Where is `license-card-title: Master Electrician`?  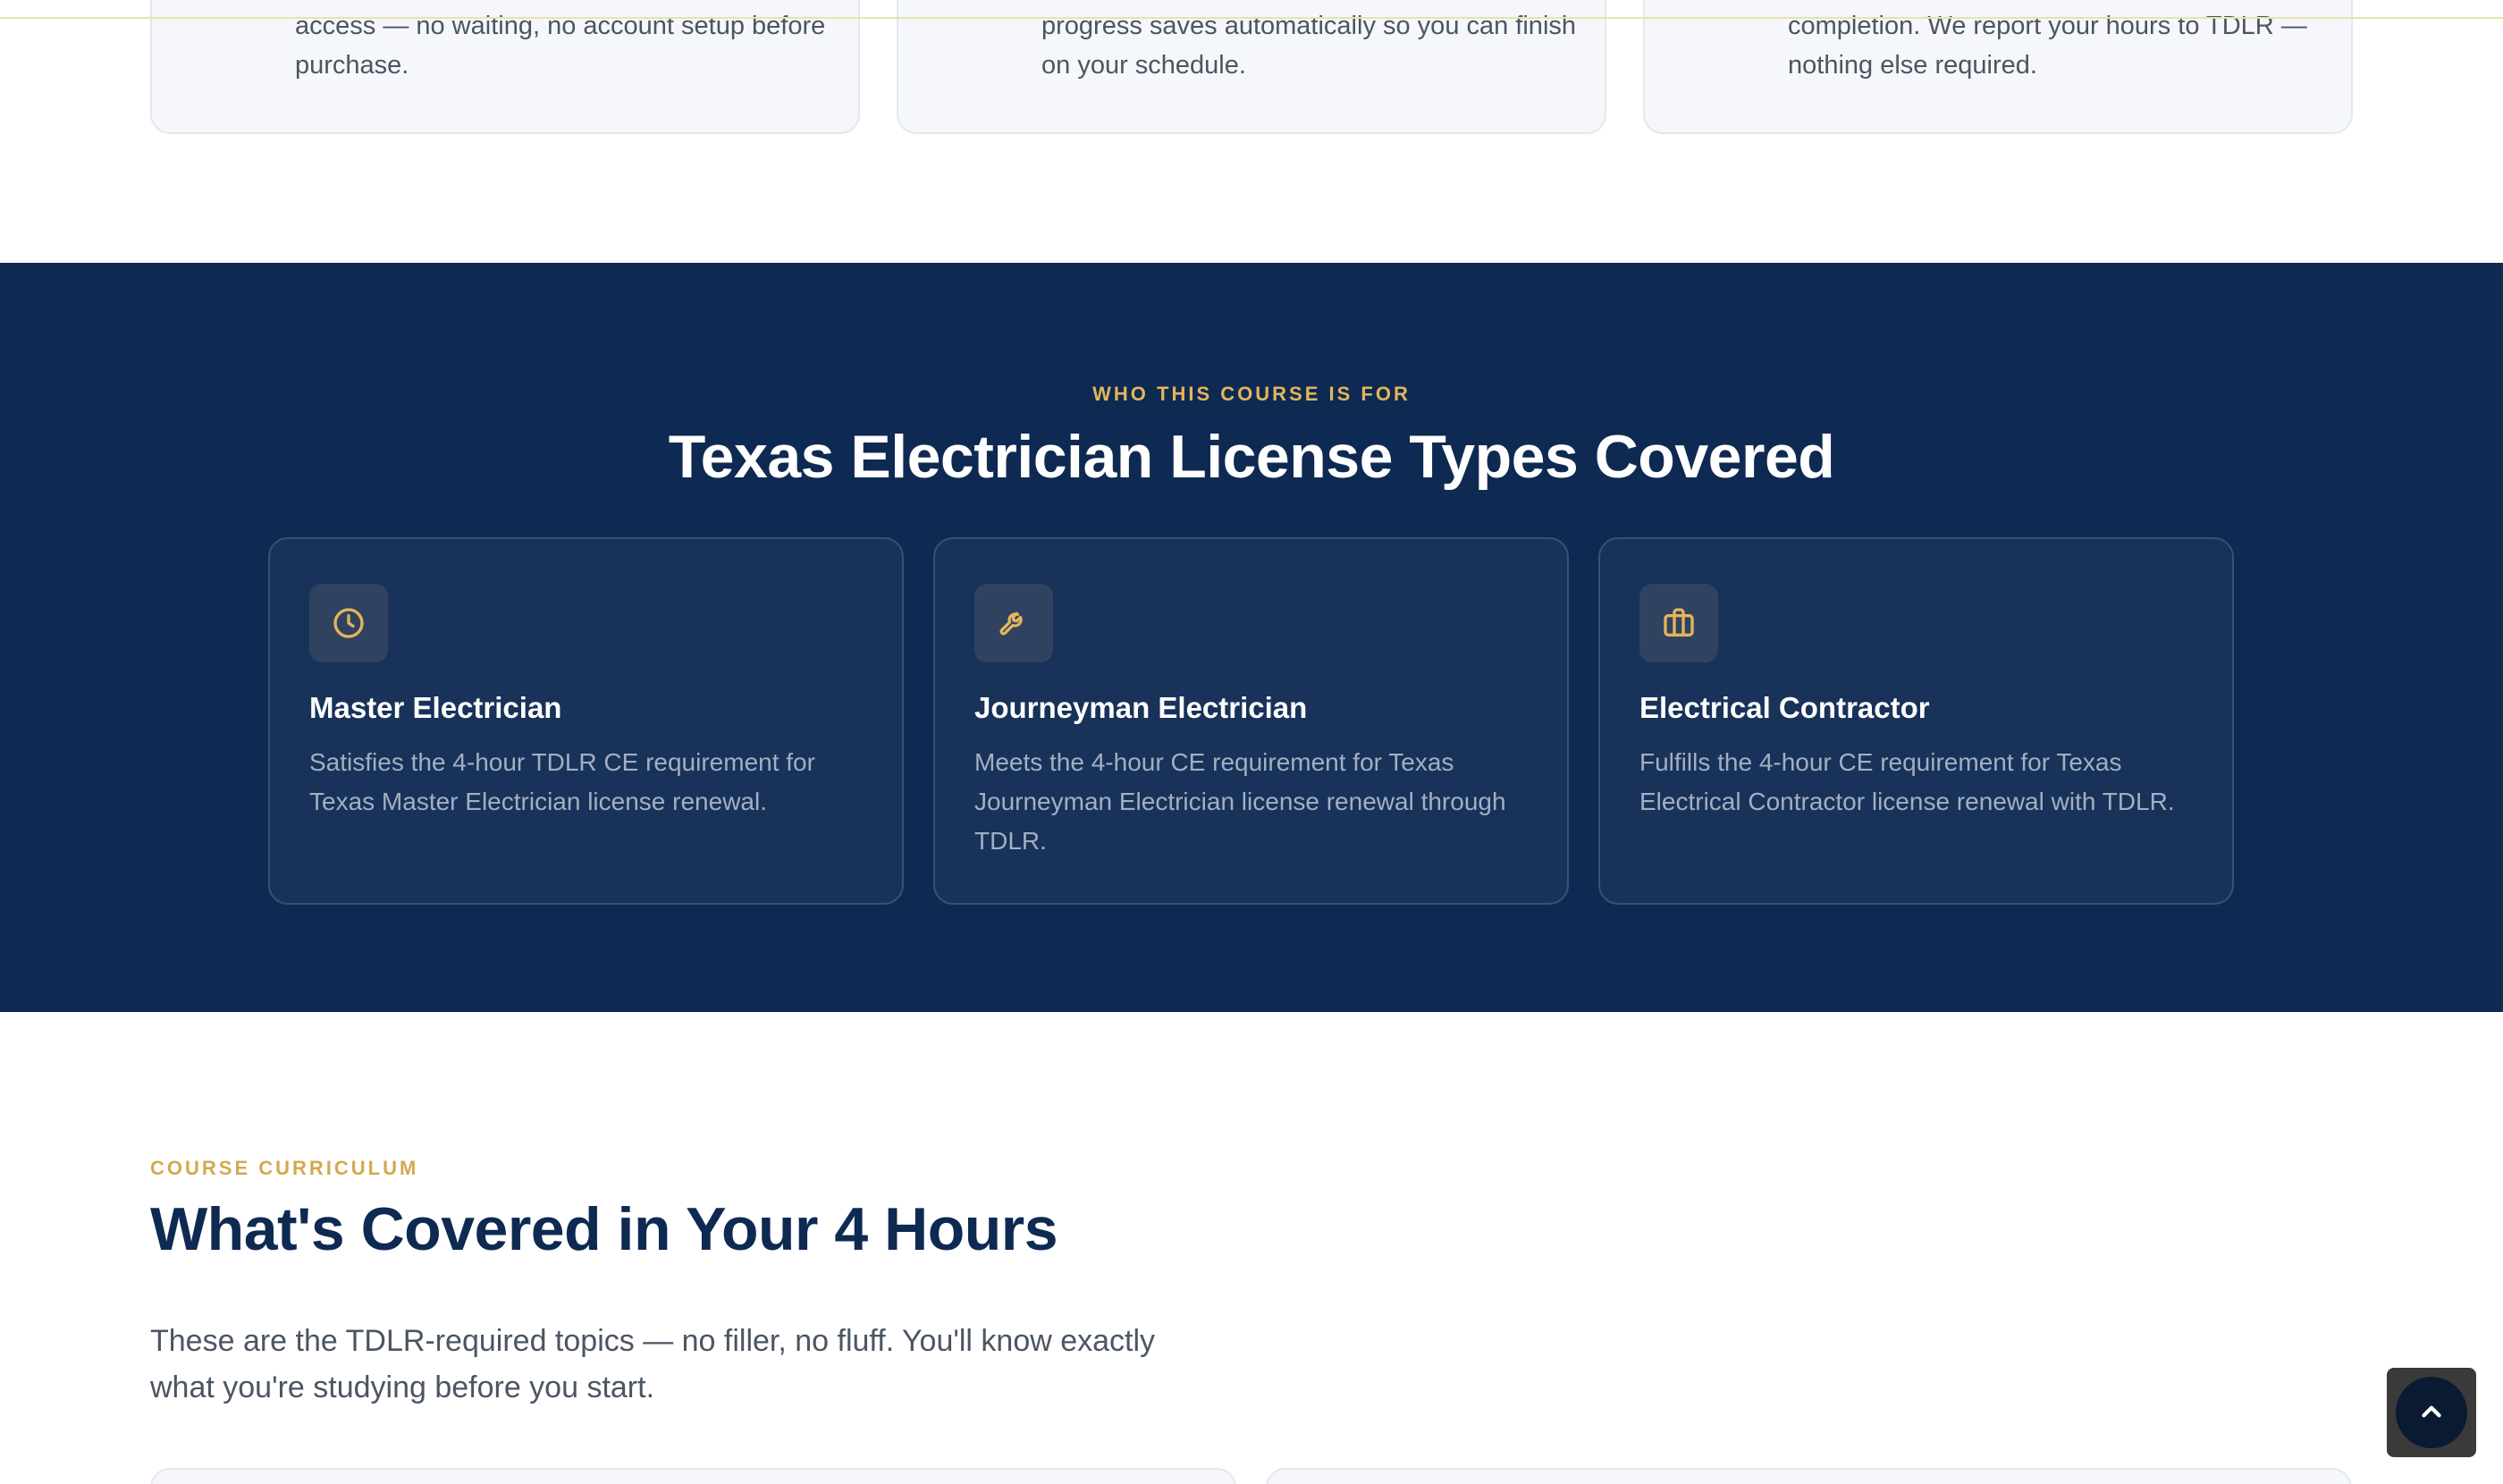
license-card-title: Master Electrician is located at coordinates (435, 707).